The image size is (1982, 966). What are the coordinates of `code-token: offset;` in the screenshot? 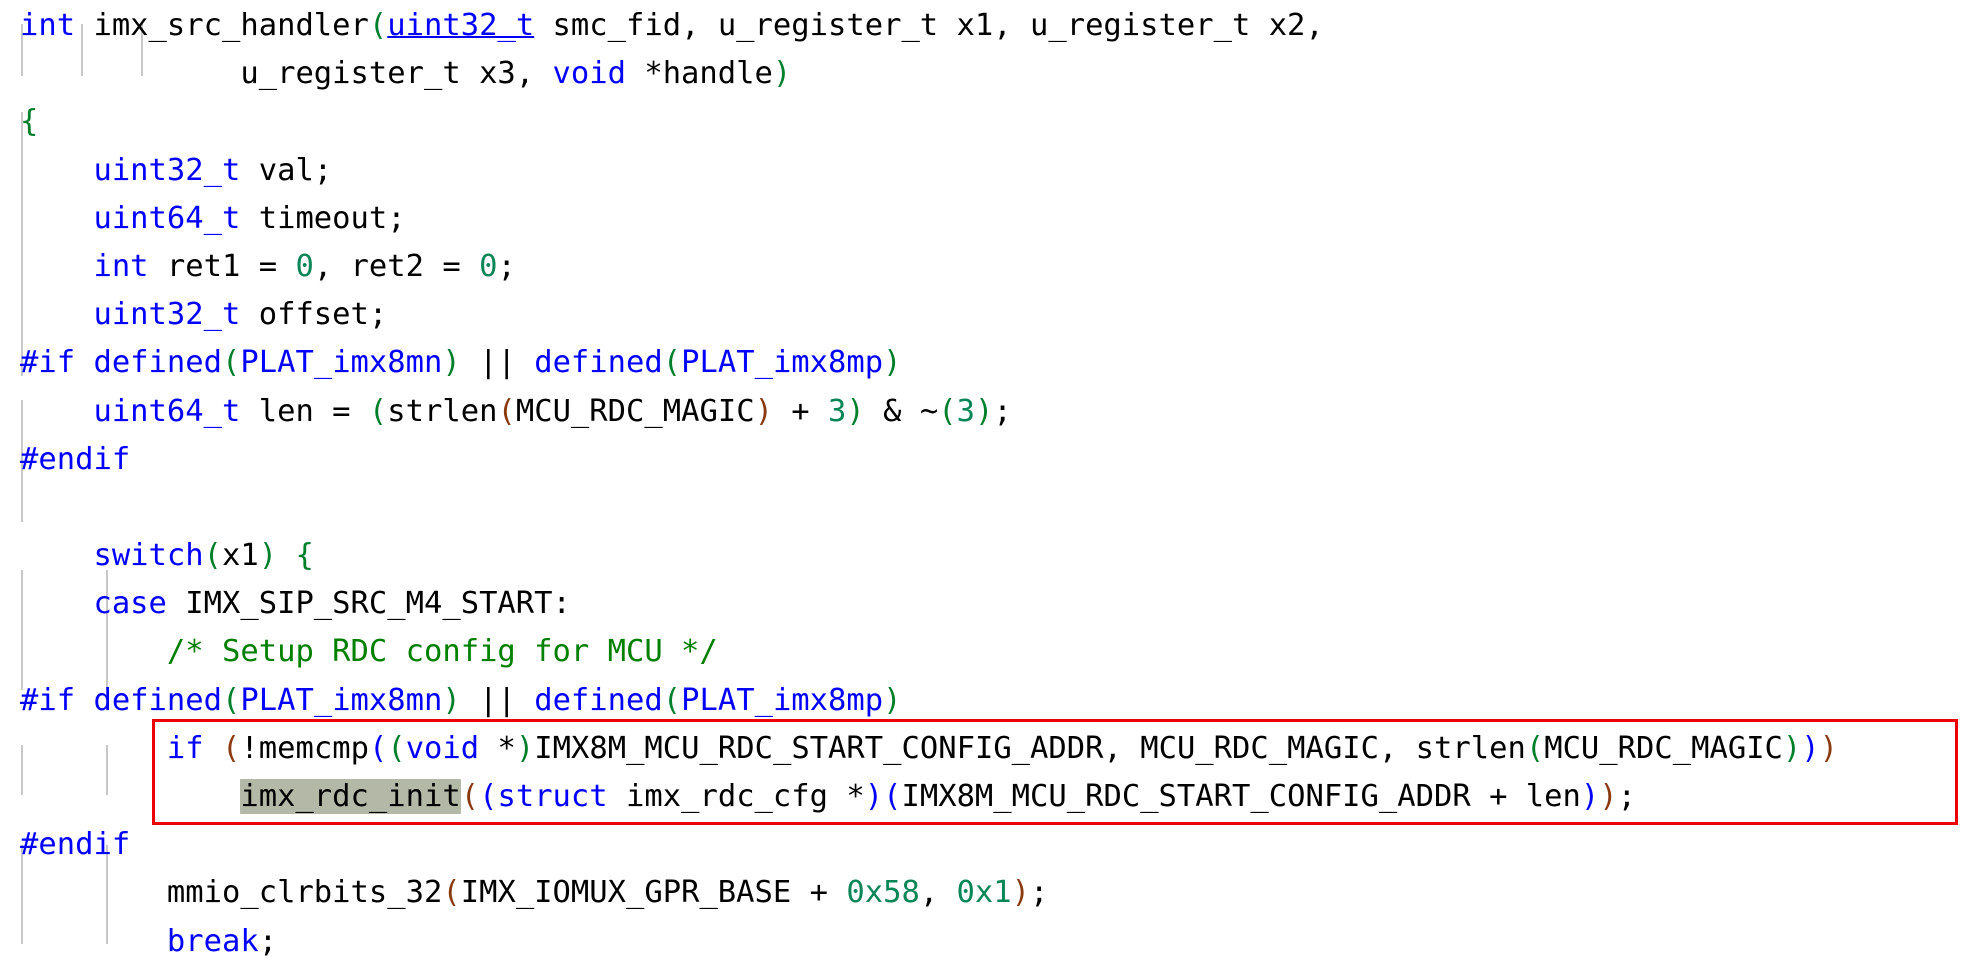 It's located at (314, 315).